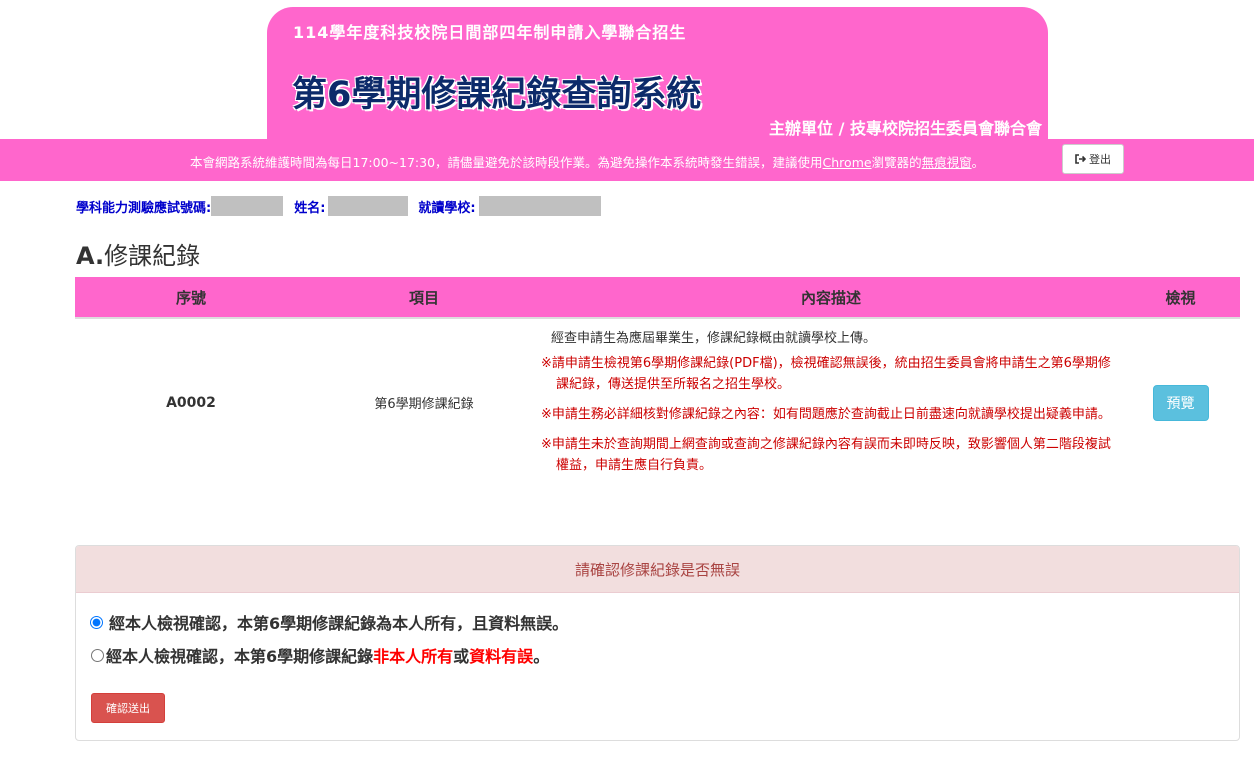 This screenshot has height=768, width=1254. Describe the element at coordinates (247, 206) in the screenshot. I see `exam-number-masked` at that location.